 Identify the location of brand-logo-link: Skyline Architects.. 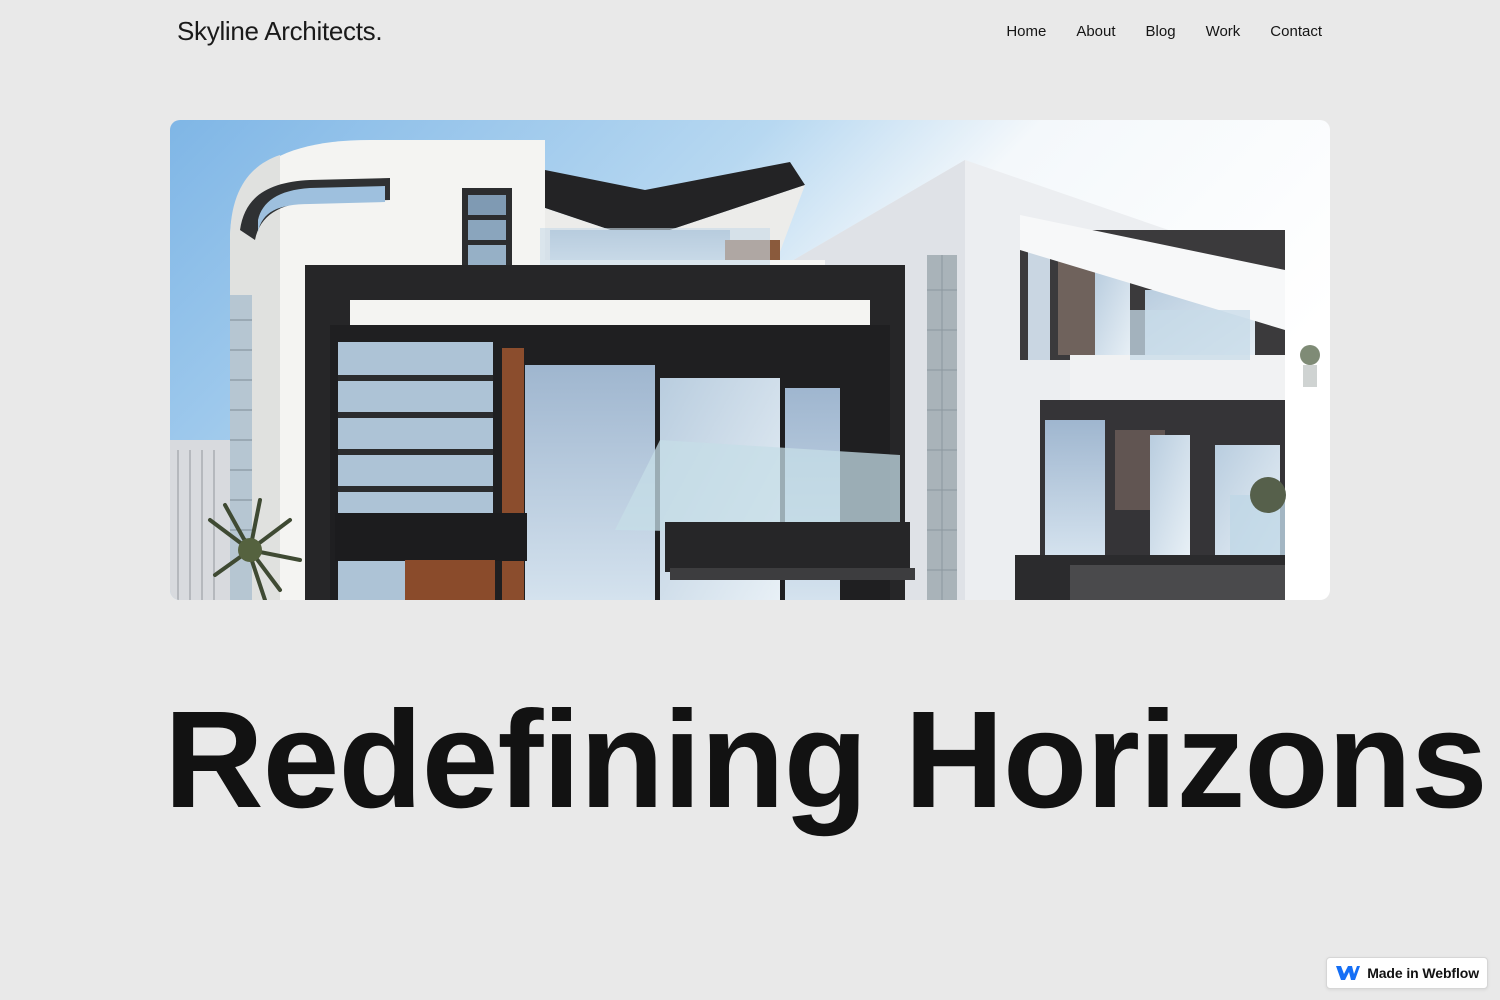
(280, 31).